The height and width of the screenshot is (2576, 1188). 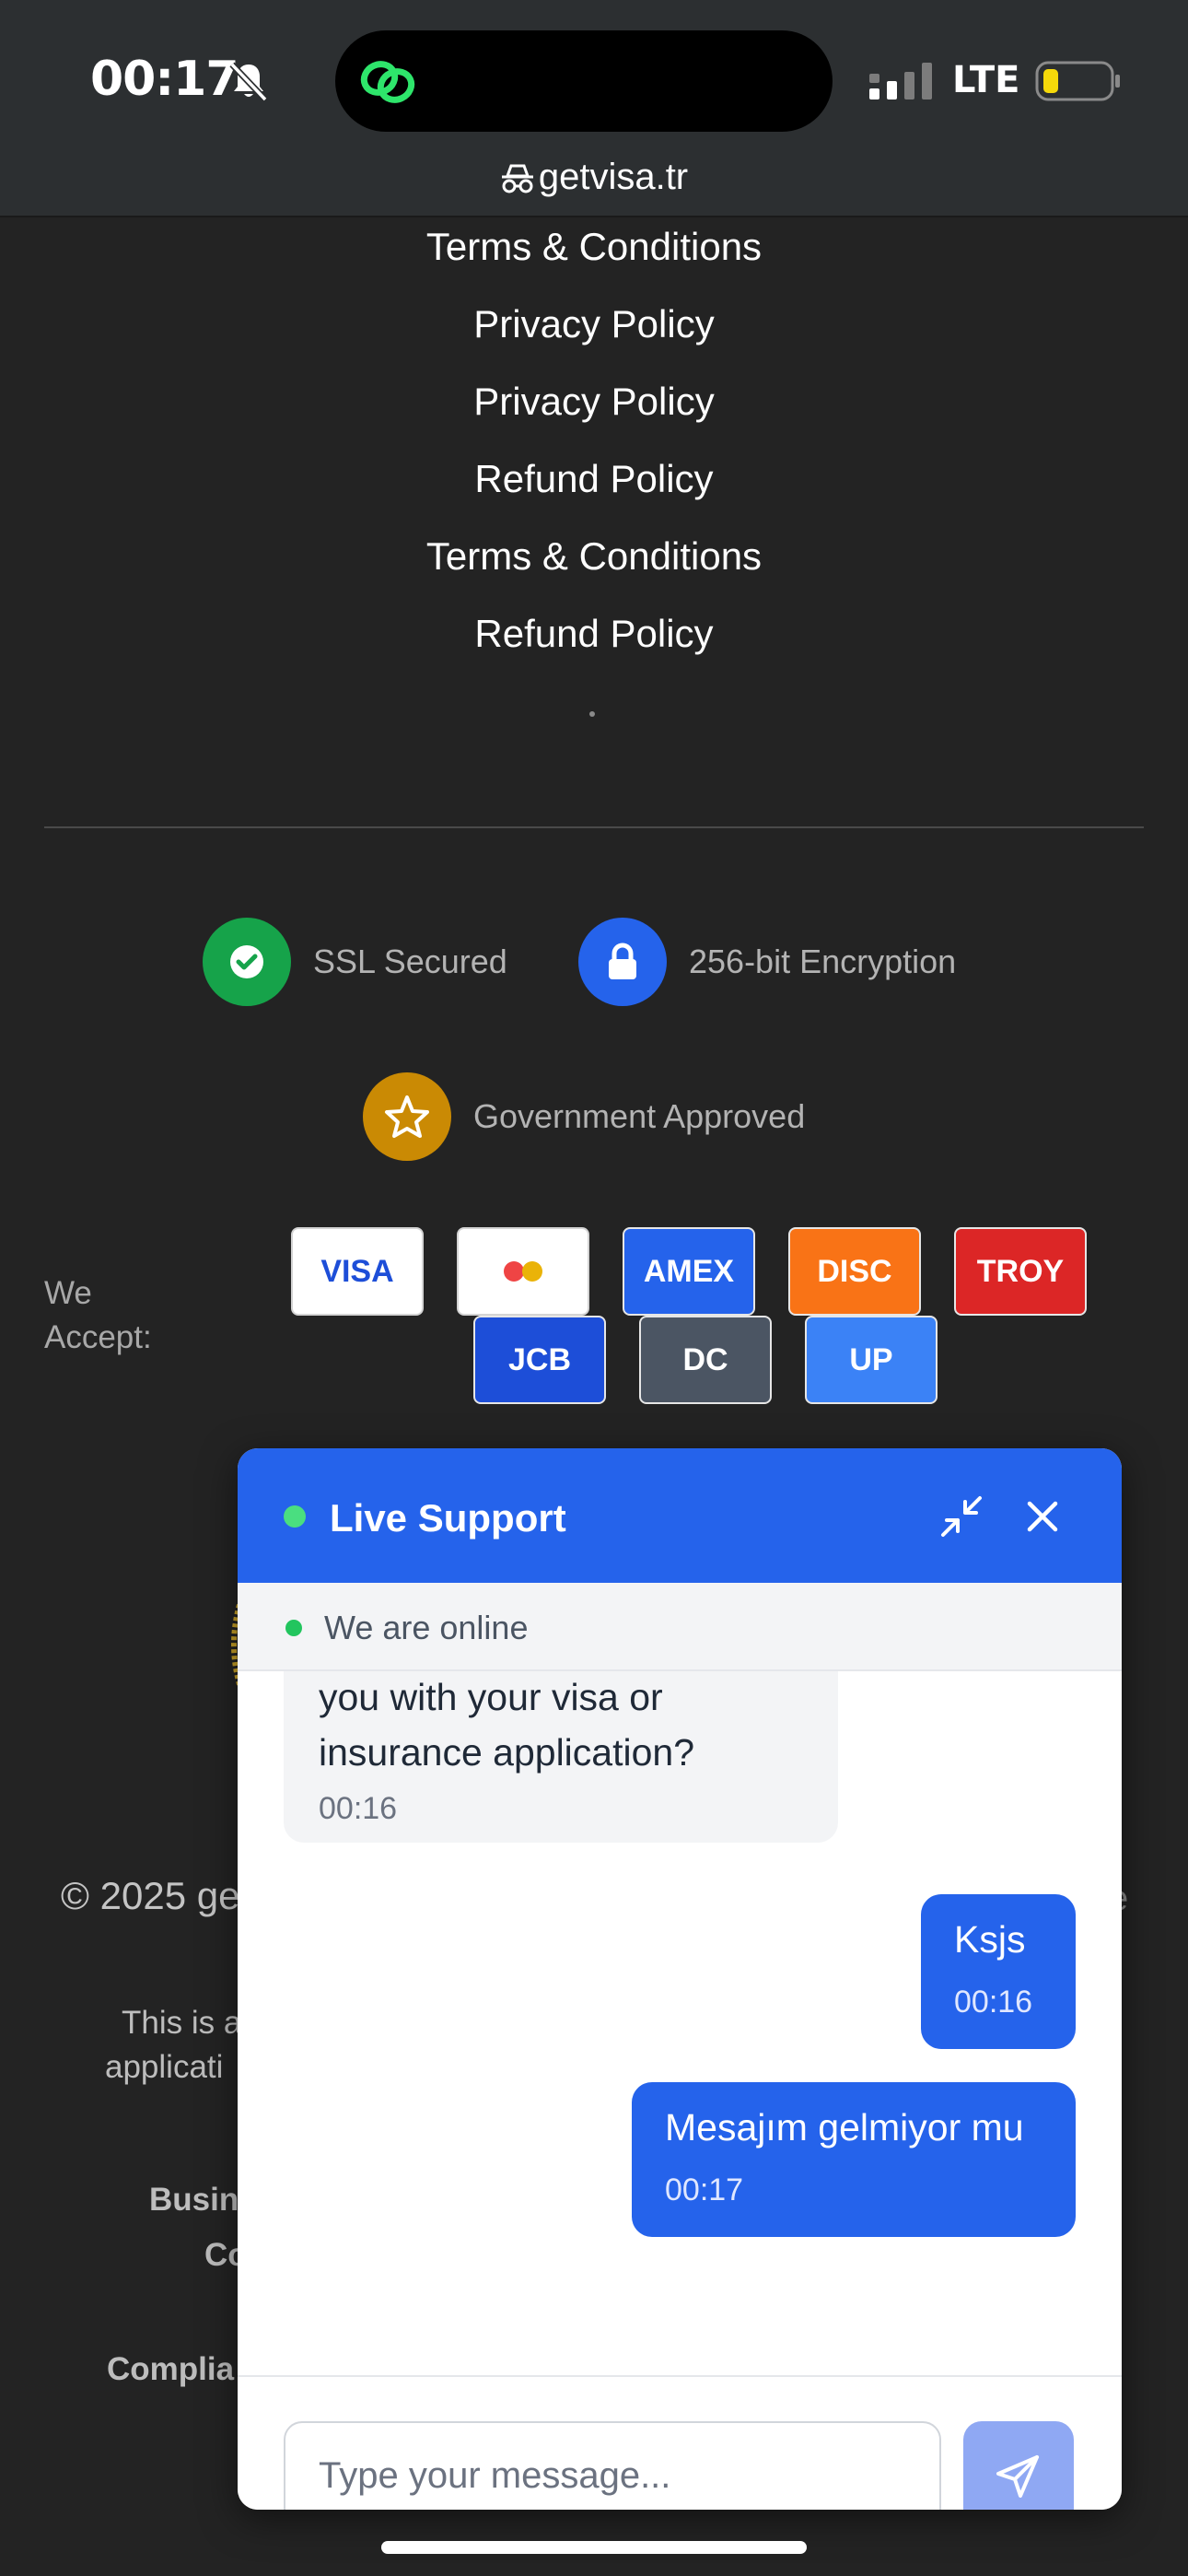 What do you see at coordinates (986, 80) in the screenshot?
I see `network-type: LTE` at bounding box center [986, 80].